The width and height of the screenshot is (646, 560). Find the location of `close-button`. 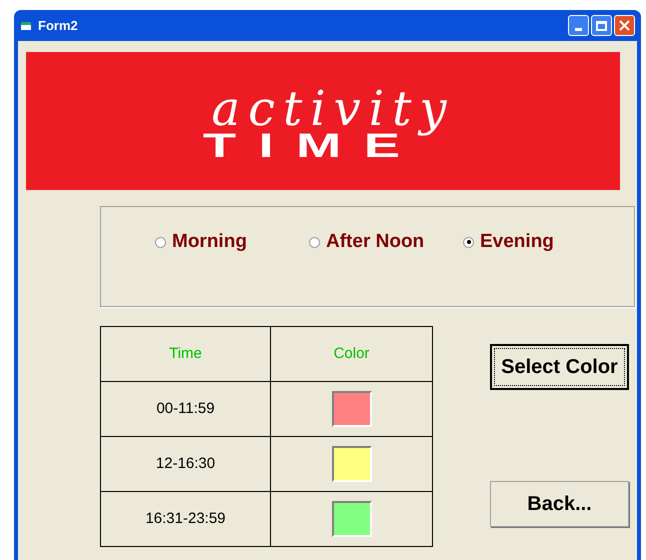

close-button is located at coordinates (624, 25).